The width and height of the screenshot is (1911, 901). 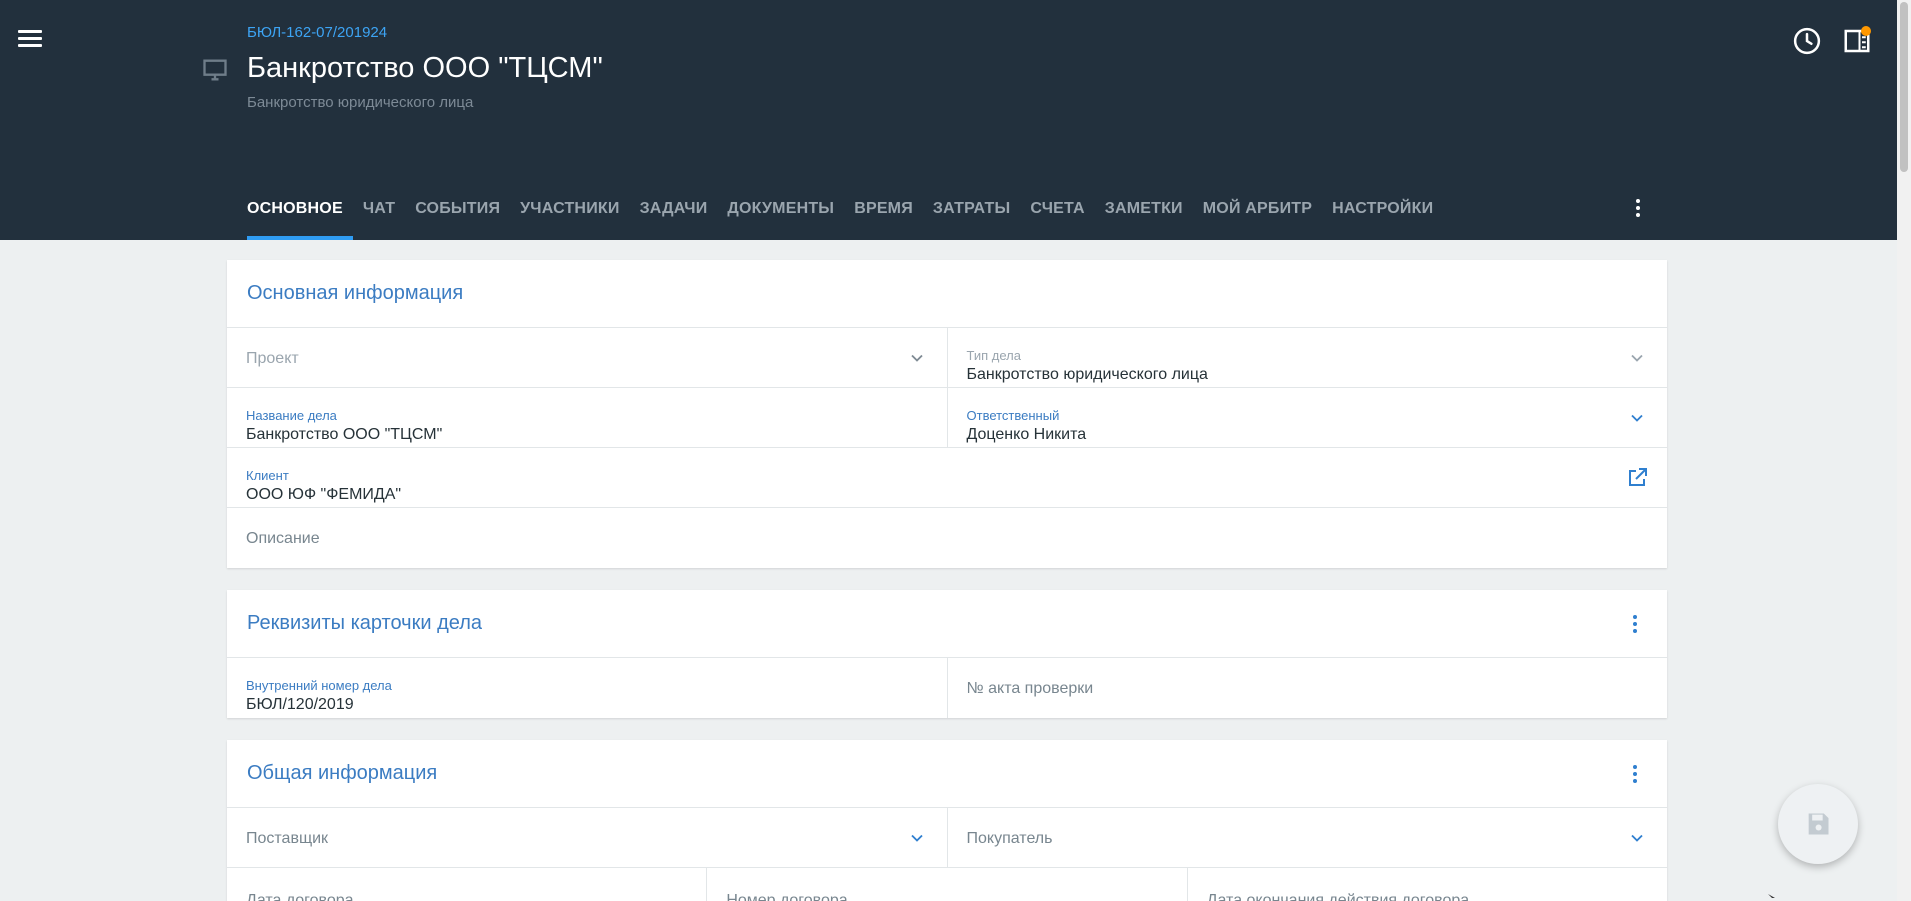 What do you see at coordinates (1087, 374) in the screenshot?
I see `case-type-value: Банкротство юридического лица` at bounding box center [1087, 374].